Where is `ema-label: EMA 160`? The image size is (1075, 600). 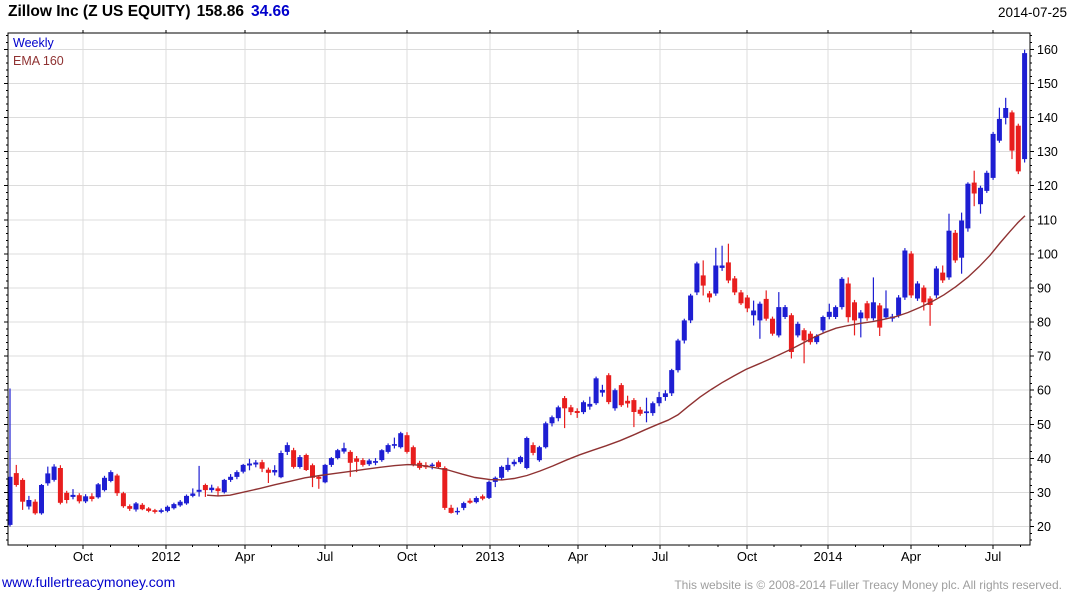 ema-label: EMA 160 is located at coordinates (38, 61).